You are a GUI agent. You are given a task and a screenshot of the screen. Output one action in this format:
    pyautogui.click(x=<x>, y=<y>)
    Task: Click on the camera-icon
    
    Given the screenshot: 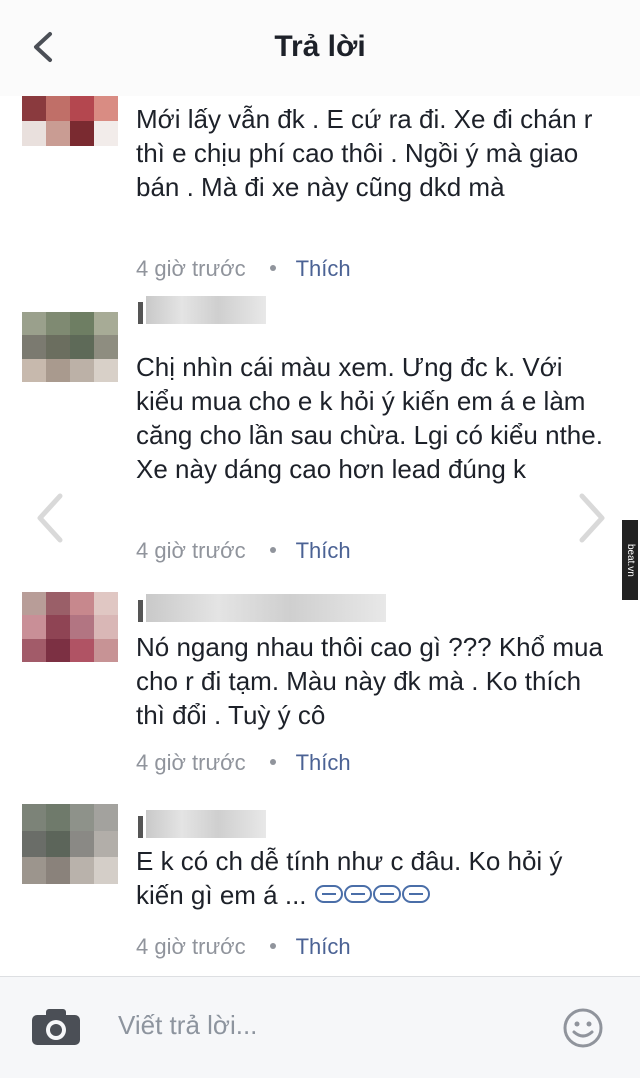 What is the action you would take?
    pyautogui.click(x=56, y=1027)
    